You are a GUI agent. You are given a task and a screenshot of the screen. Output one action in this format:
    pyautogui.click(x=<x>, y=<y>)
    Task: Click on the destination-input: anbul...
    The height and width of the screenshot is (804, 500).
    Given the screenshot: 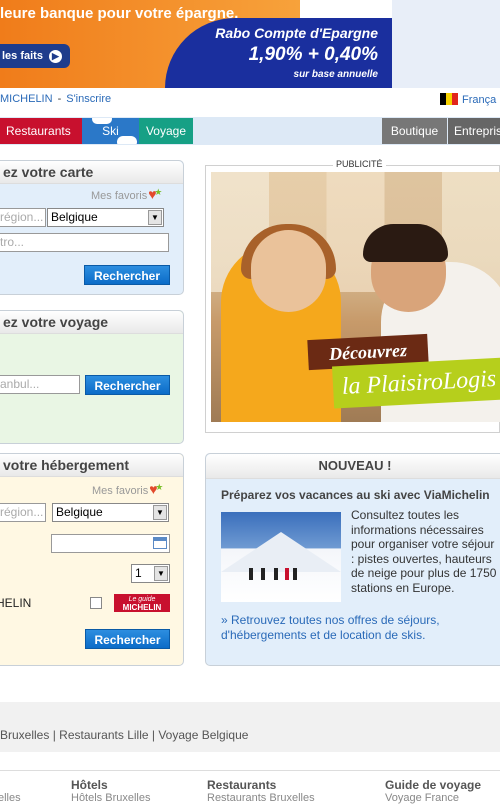 What is the action you would take?
    pyautogui.click(x=40, y=384)
    